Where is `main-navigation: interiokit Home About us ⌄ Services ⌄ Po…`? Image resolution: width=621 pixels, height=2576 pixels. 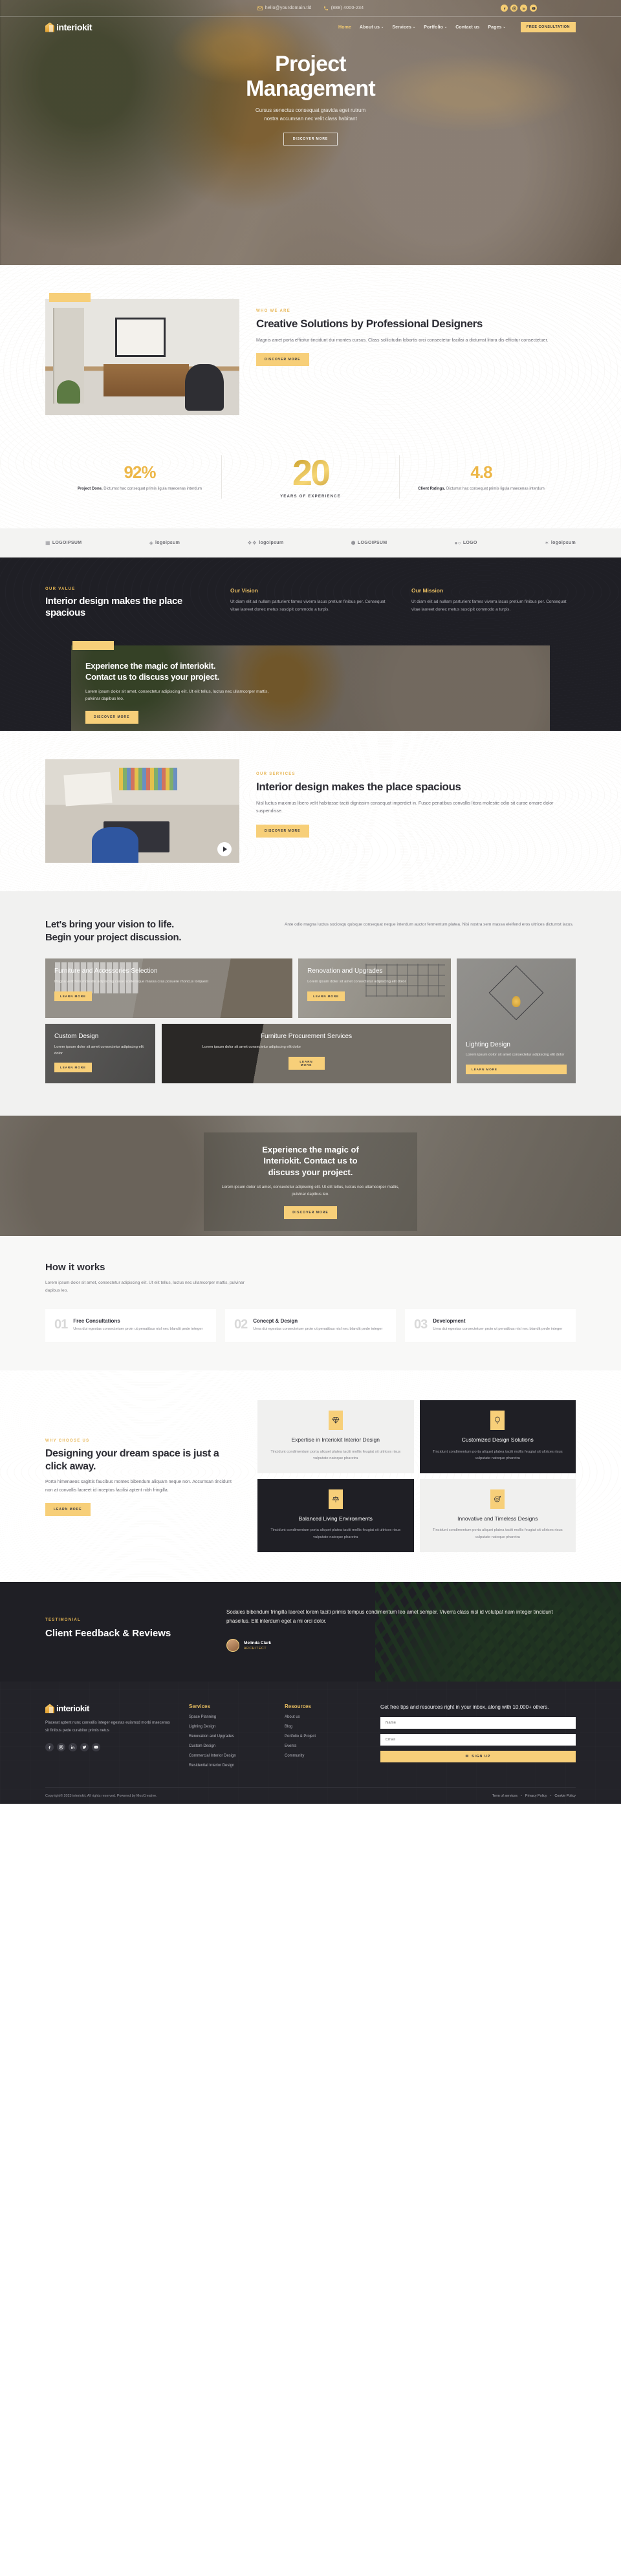
main-navigation: interiokit Home About us ⌄ Services ⌄ Po… is located at coordinates (310, 27).